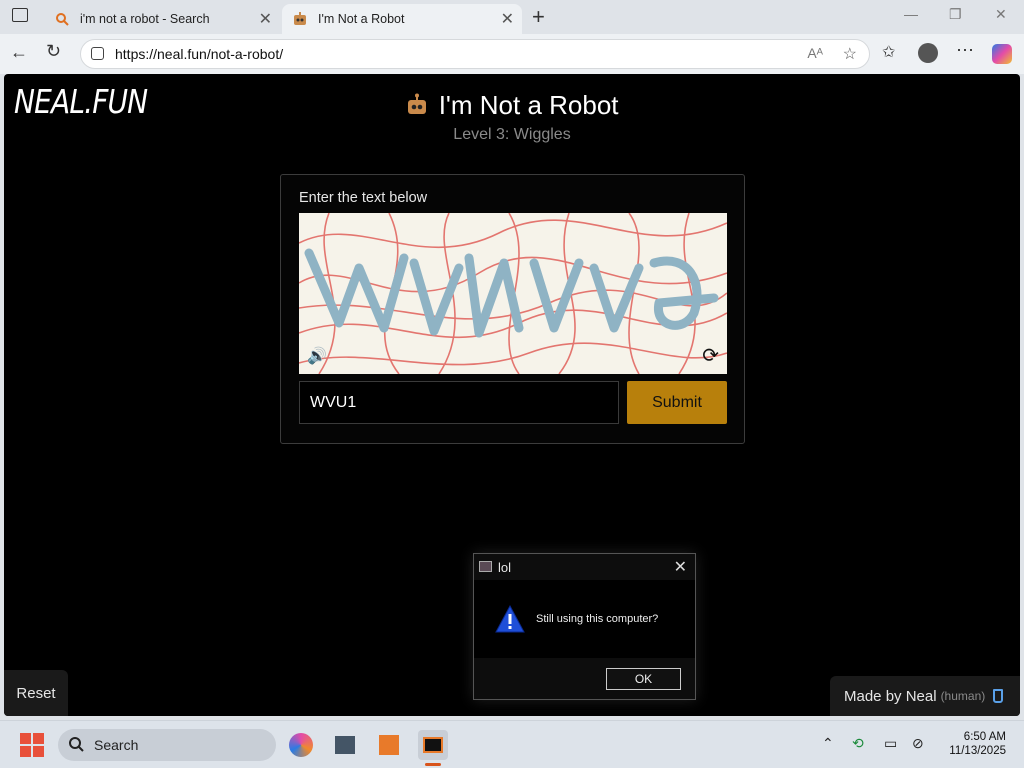 The height and width of the screenshot is (768, 1024). Describe the element at coordinates (850, 54) in the screenshot. I see `favorite-star-icon: ☆` at that location.